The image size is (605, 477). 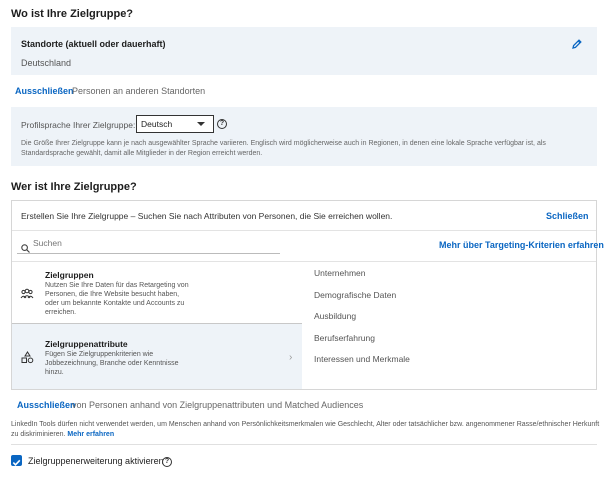 What do you see at coordinates (96, 461) in the screenshot?
I see `expansion-label: Zielgruppenerweiterung aktivieren` at bounding box center [96, 461].